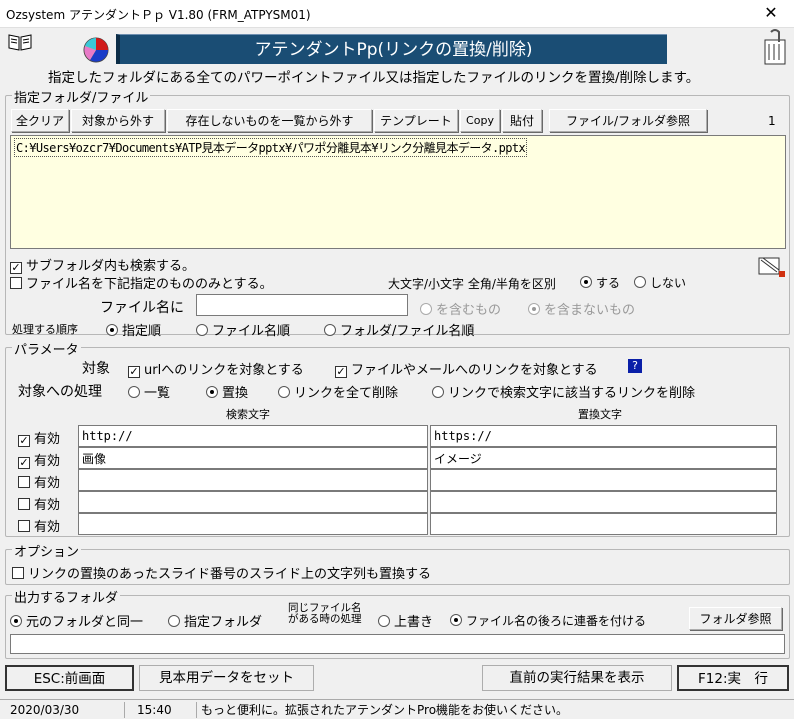 This screenshot has width=794, height=719. I want to click on case-no-radio: しない, so click(660, 282).